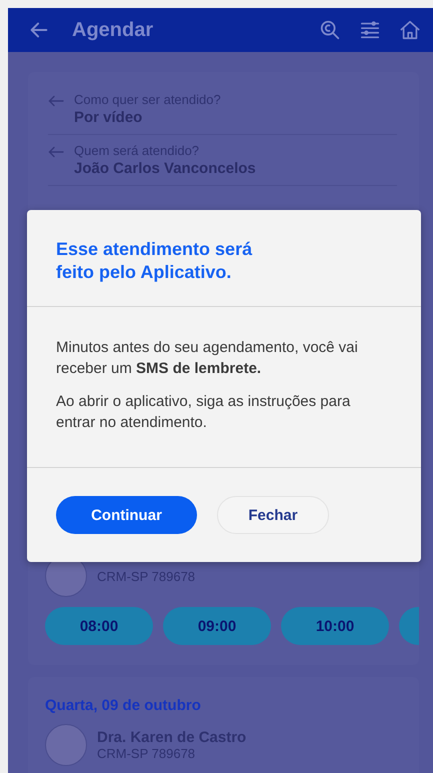 Image resolution: width=433 pixels, height=773 pixels. Describe the element at coordinates (66, 745) in the screenshot. I see `avatar-placeholder` at that location.